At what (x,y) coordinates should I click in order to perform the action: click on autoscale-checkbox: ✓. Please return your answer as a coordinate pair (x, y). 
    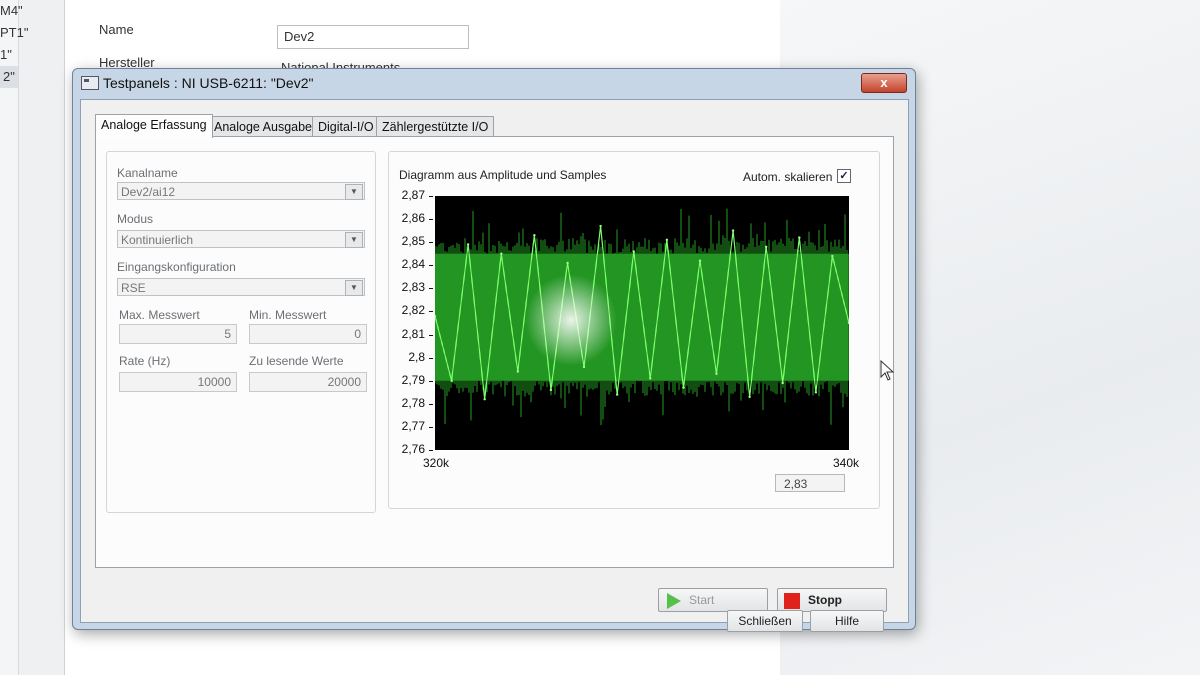
    Looking at the image, I should click on (844, 176).